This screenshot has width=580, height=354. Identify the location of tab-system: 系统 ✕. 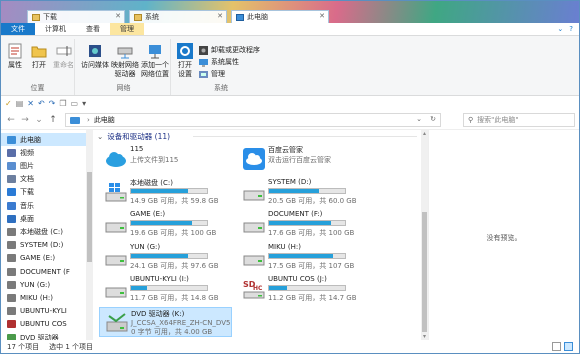
(178, 16).